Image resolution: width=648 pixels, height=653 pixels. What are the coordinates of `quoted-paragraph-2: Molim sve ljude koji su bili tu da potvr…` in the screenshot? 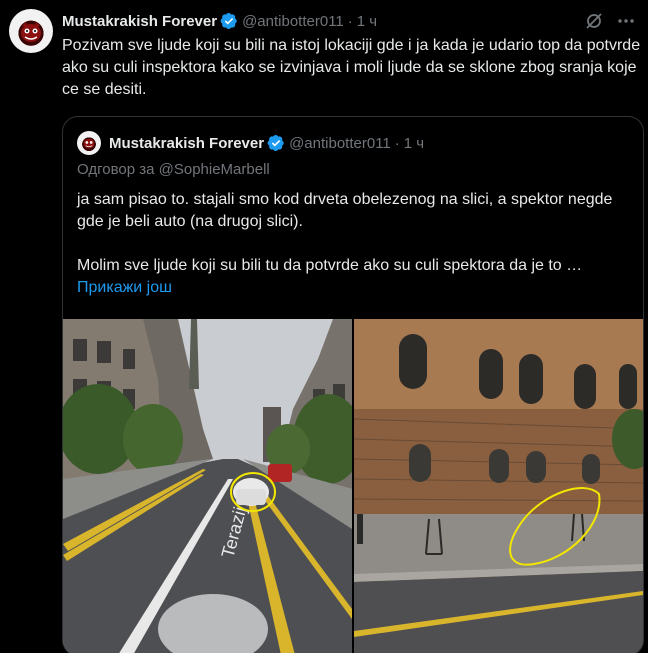 It's located at (330, 265).